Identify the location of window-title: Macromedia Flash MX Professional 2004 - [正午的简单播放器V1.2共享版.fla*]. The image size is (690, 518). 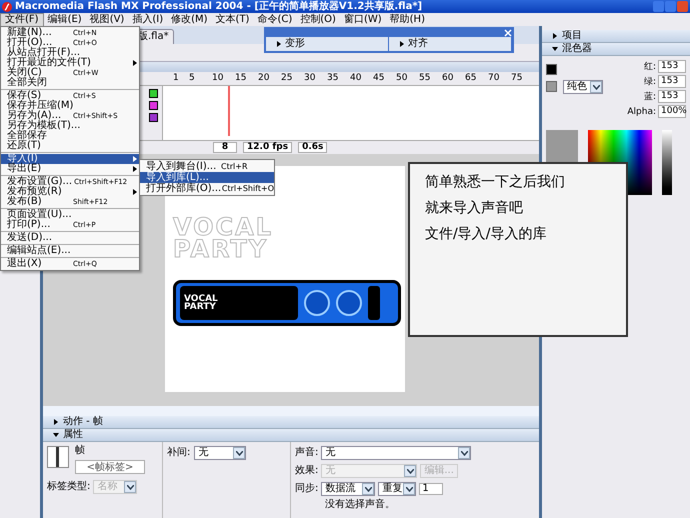
(218, 7).